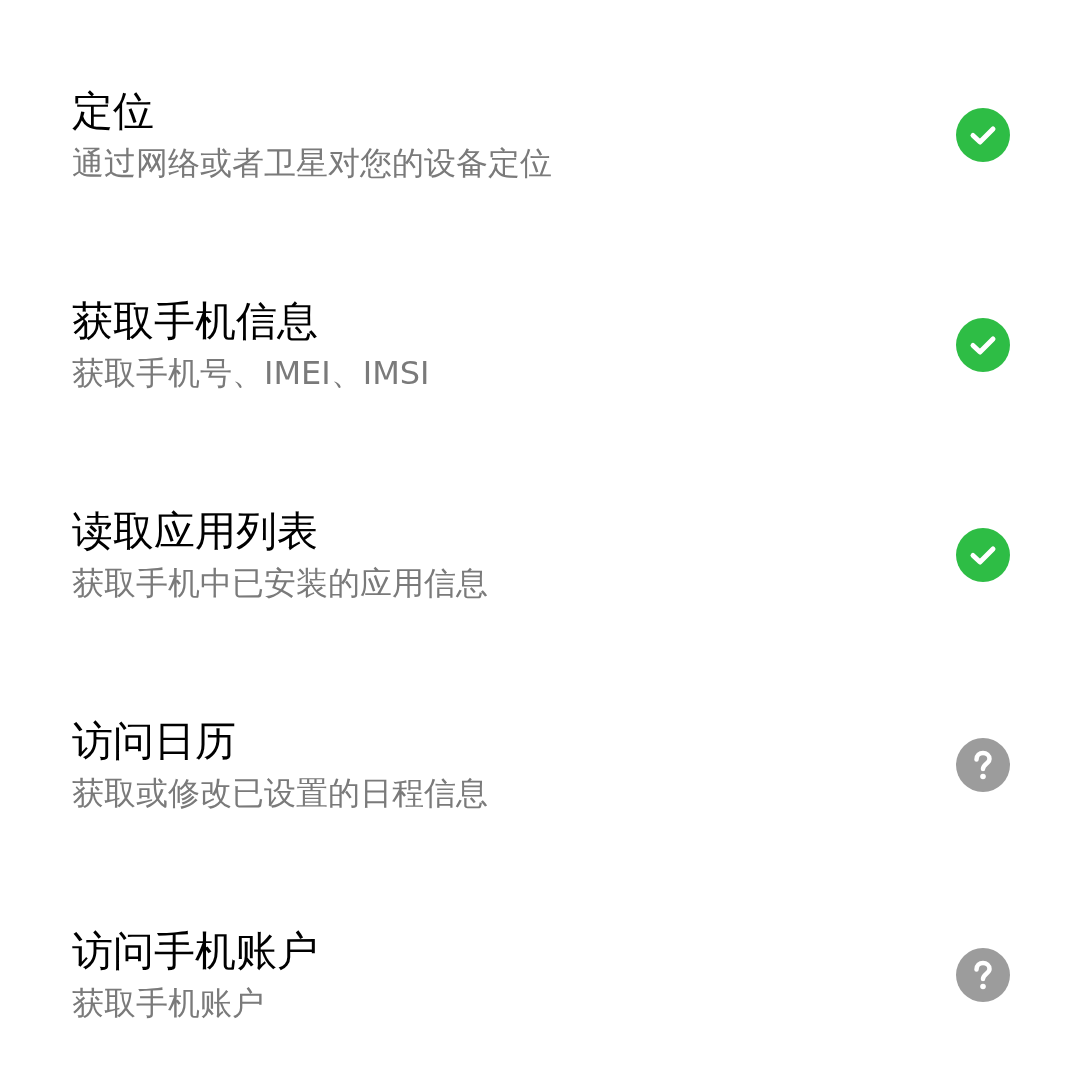 The height and width of the screenshot is (1080, 1080). Describe the element at coordinates (154, 741) in the screenshot. I see `permission-title: 访问日历` at that location.